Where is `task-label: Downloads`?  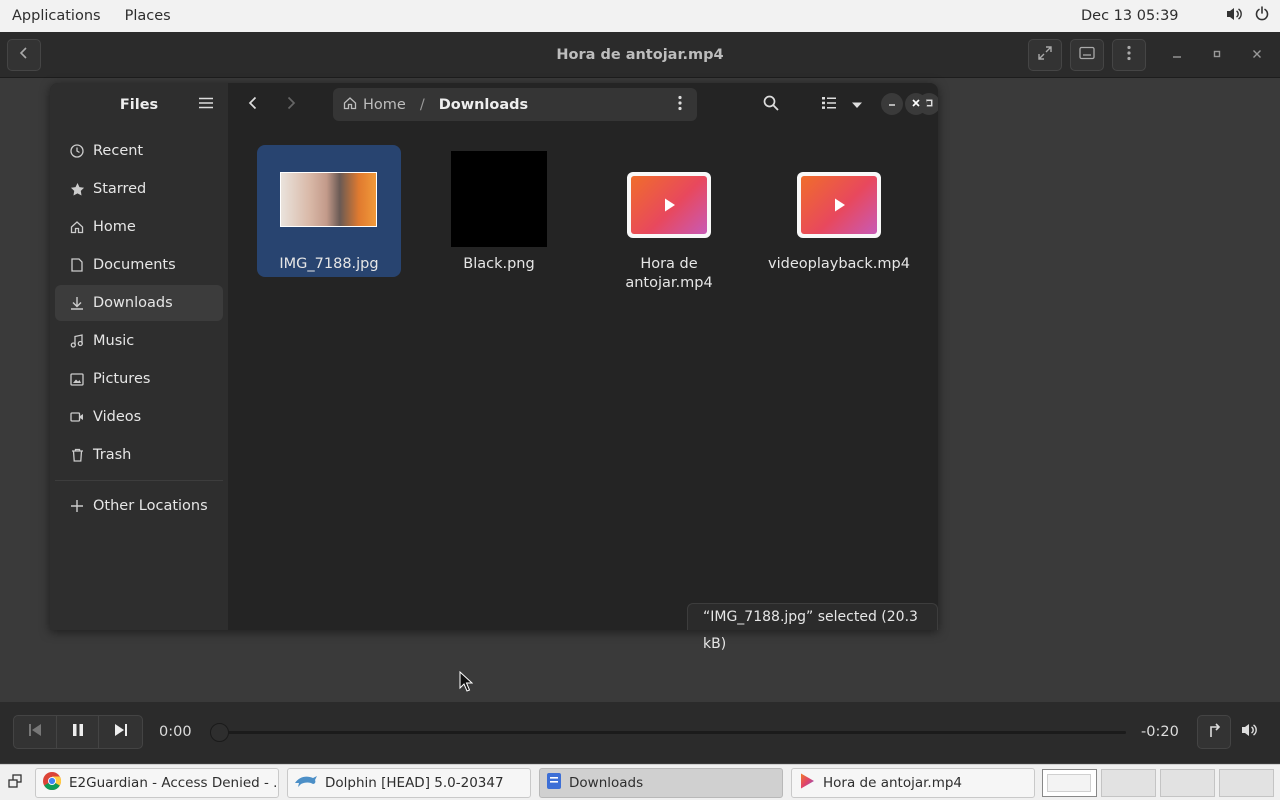 task-label: Downloads is located at coordinates (606, 783).